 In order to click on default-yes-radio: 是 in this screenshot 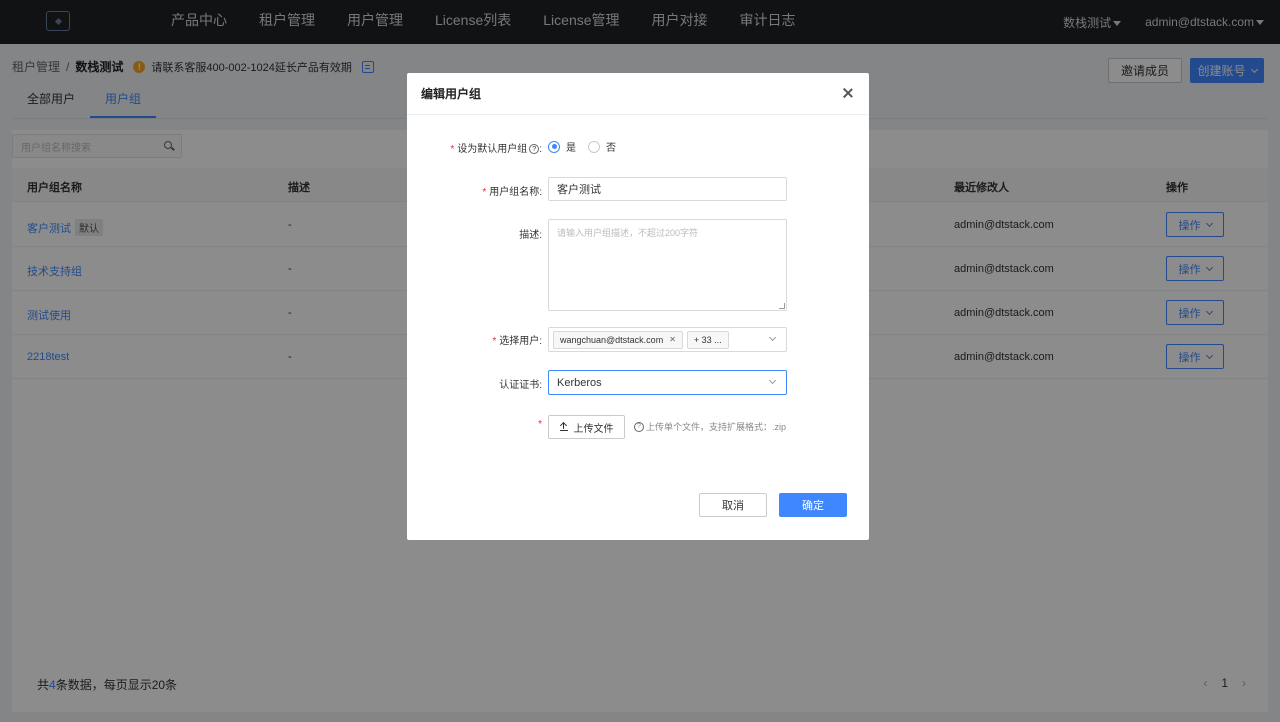, I will do `click(562, 146)`.